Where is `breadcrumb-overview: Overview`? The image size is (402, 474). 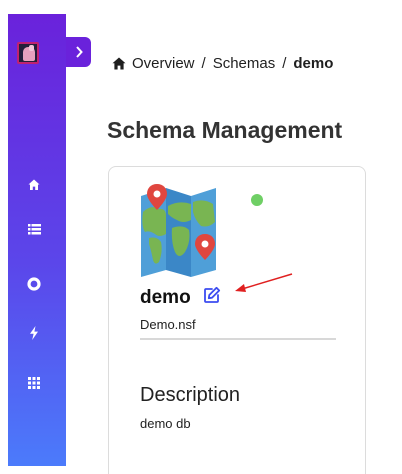 breadcrumb-overview: Overview is located at coordinates (163, 63).